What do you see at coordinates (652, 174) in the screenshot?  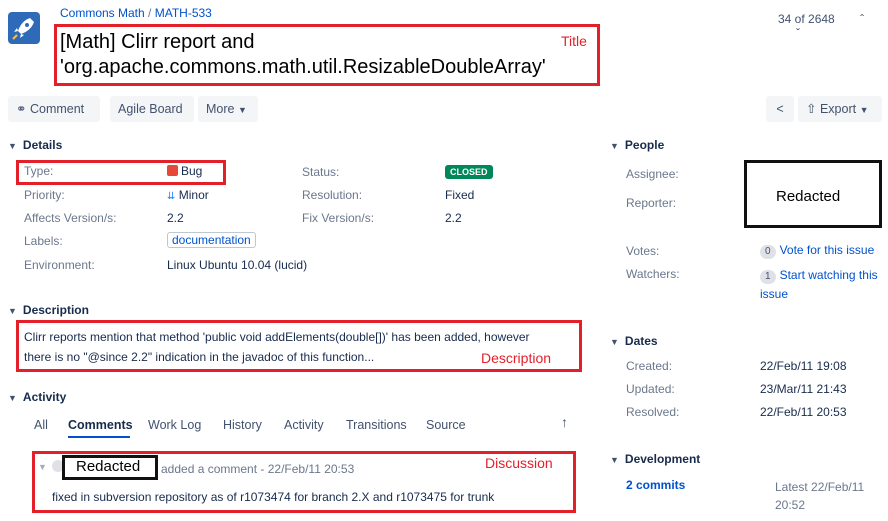 I see `assignee-label: Assignee:` at bounding box center [652, 174].